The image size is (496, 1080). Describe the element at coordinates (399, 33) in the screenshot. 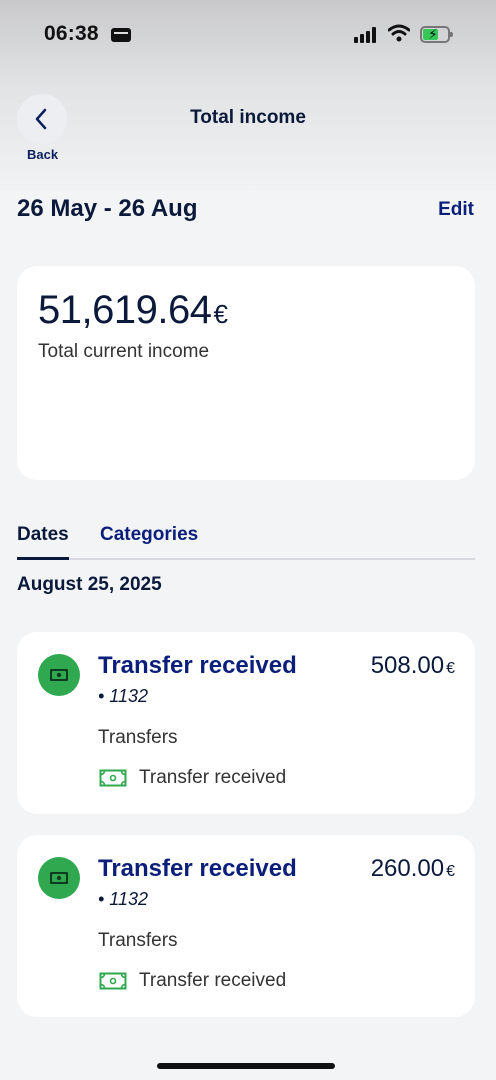

I see `wifi-icon` at that location.